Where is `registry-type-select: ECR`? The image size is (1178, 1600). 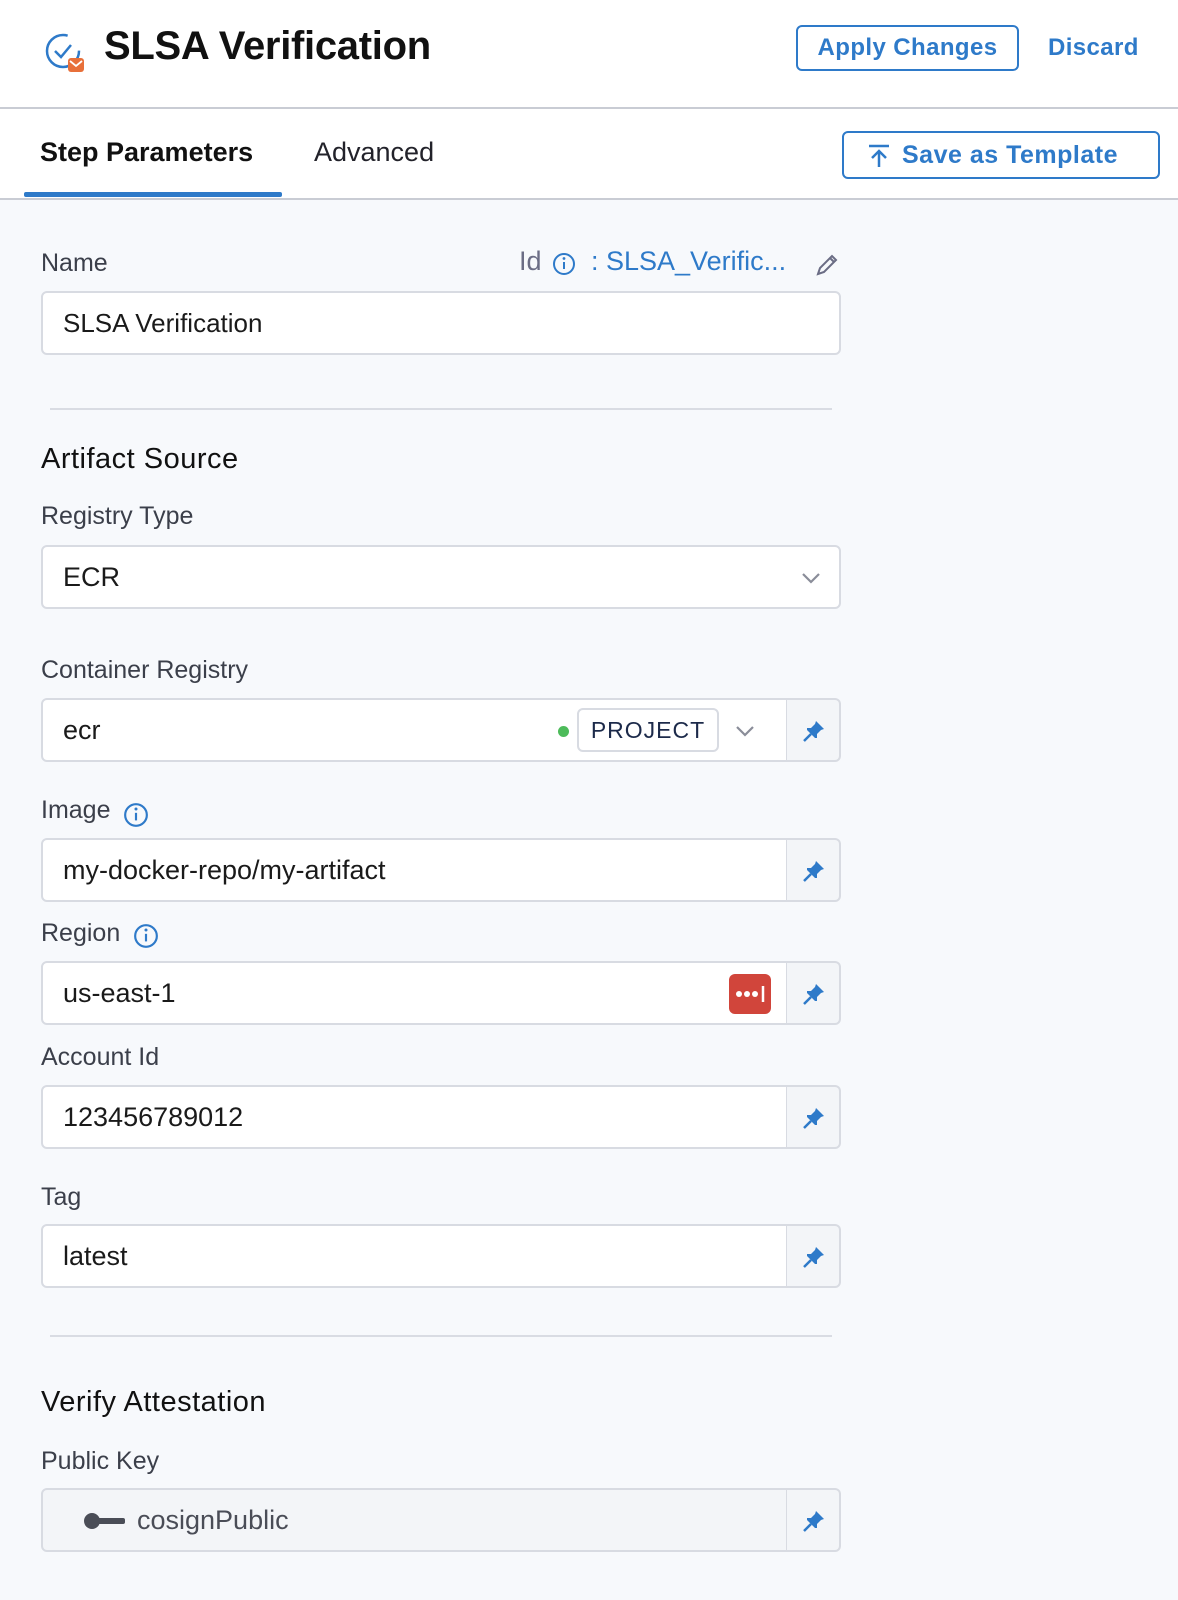
registry-type-select: ECR is located at coordinates (441, 577).